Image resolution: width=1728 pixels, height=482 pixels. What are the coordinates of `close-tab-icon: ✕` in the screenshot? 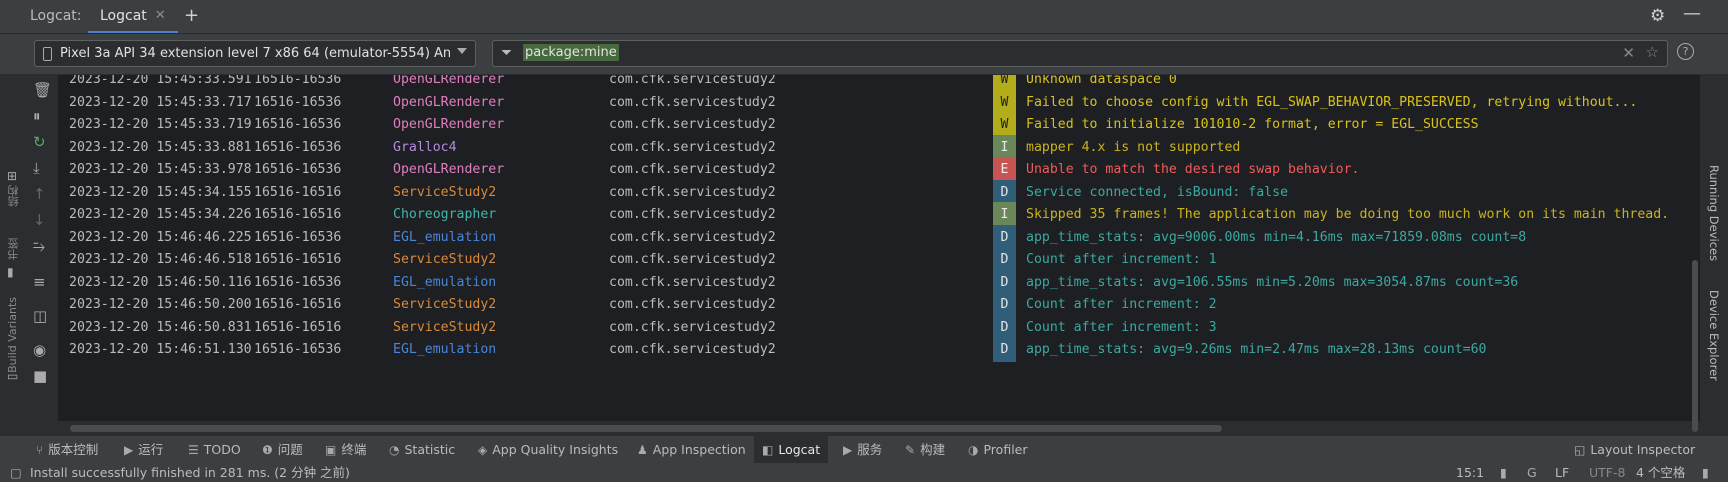 It's located at (160, 15).